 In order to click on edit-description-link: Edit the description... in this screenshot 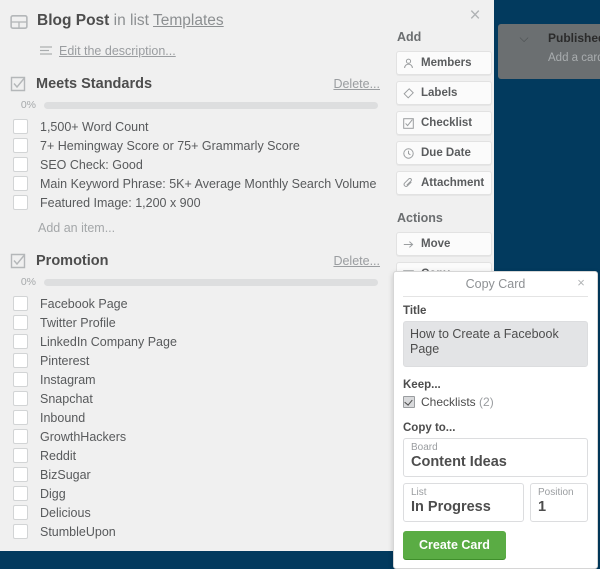, I will do `click(117, 51)`.